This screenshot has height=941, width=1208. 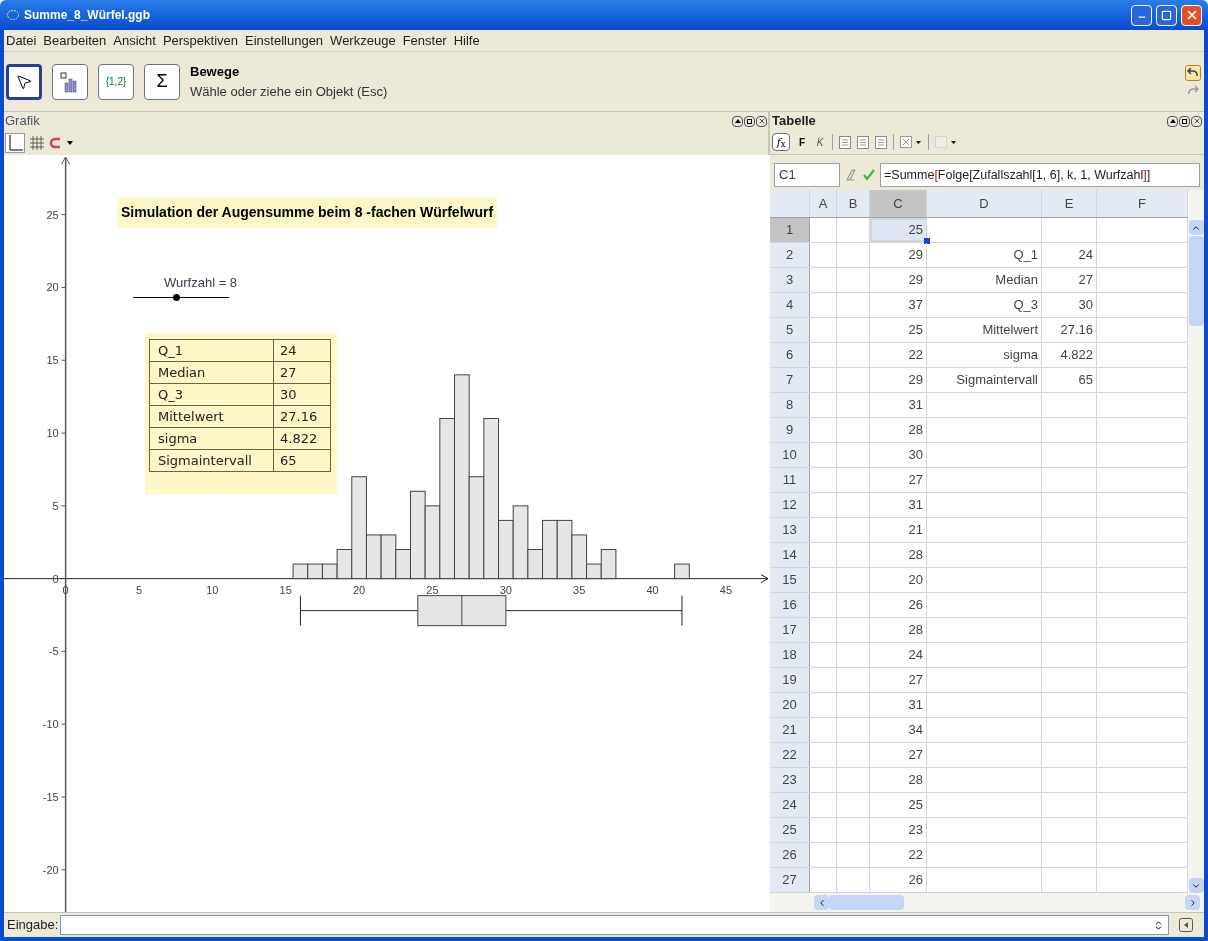 I want to click on column-header: C, so click(x=898, y=203).